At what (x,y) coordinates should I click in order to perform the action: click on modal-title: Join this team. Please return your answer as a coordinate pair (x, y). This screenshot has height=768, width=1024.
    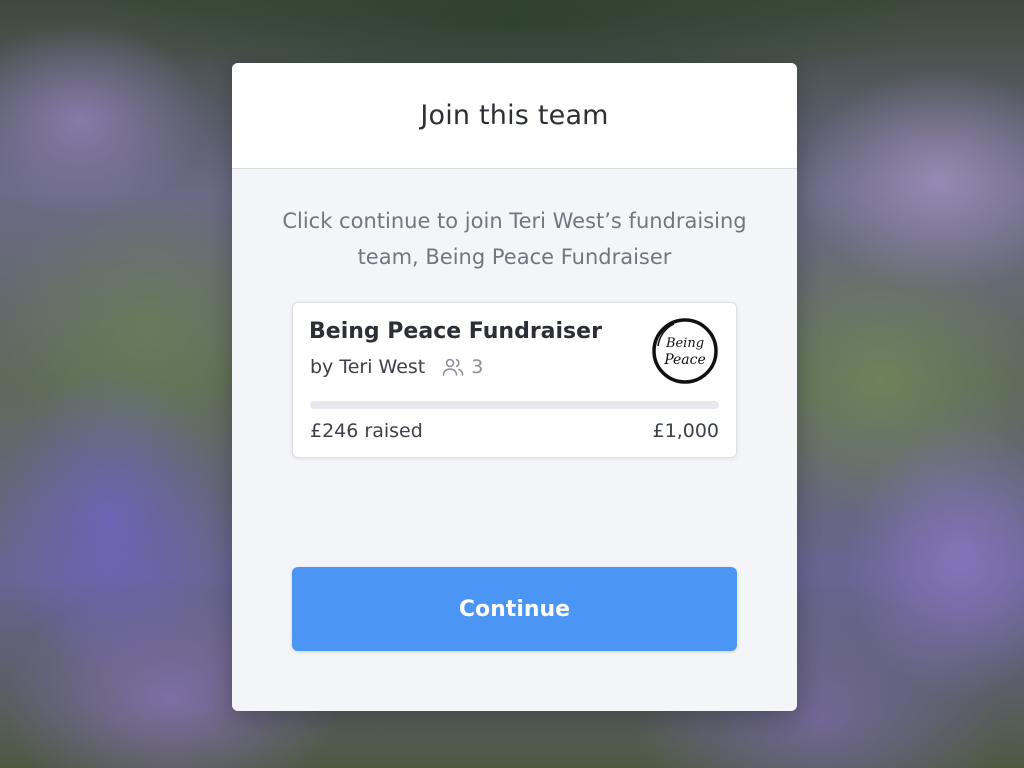
    Looking at the image, I should click on (514, 115).